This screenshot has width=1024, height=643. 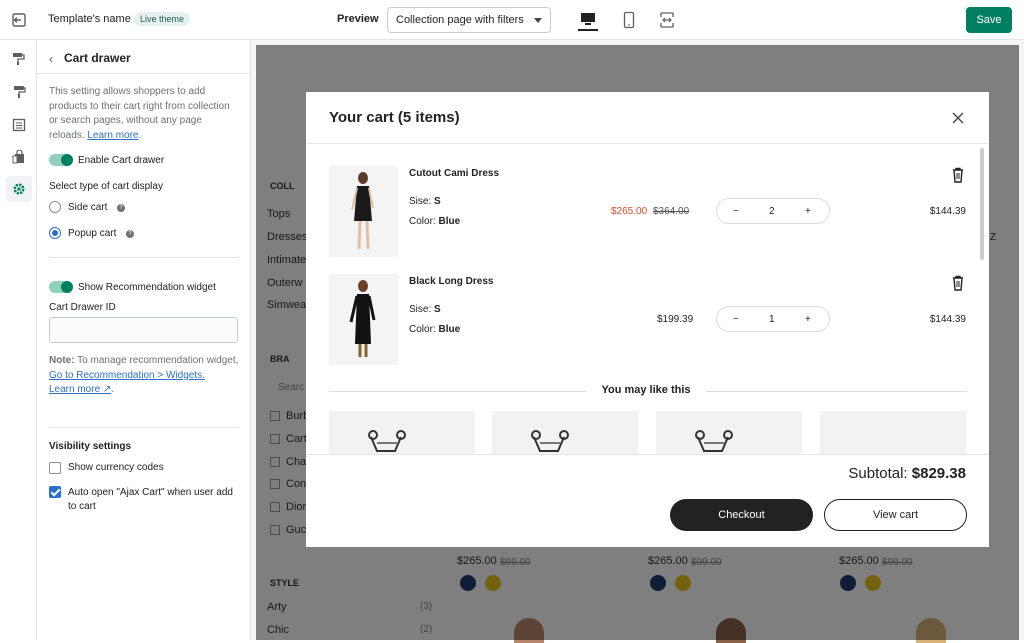 I want to click on cart-drawer-id-label: Cart Drawer ID, so click(x=82, y=307).